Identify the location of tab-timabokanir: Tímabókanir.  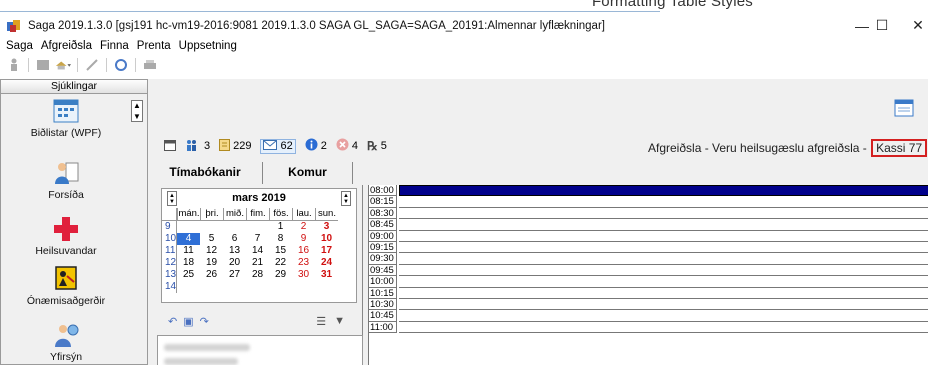
(205, 173).